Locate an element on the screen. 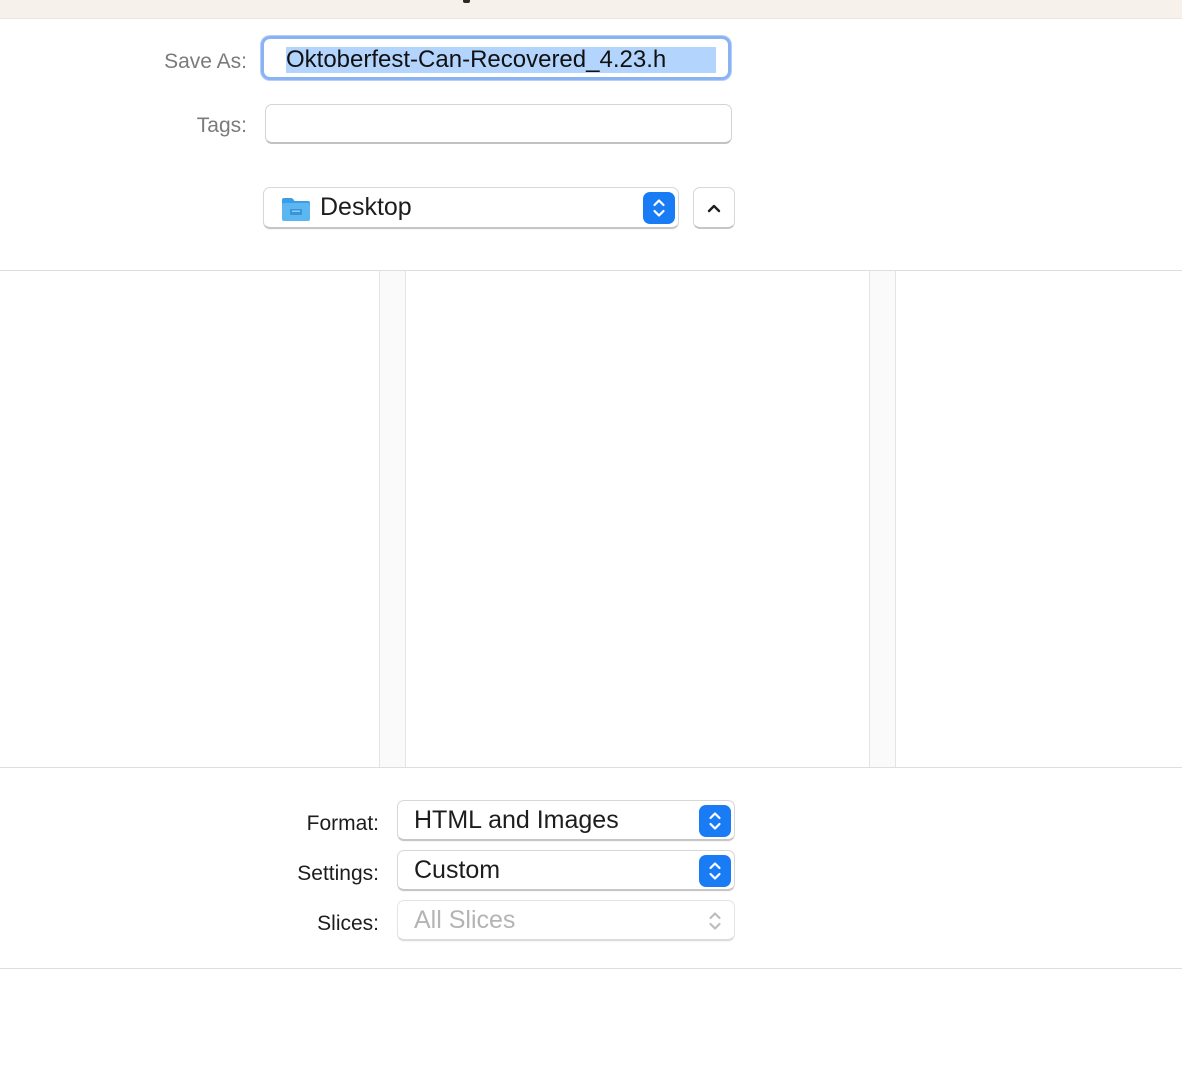  save-as-label: Save As: is located at coordinates (205, 61).